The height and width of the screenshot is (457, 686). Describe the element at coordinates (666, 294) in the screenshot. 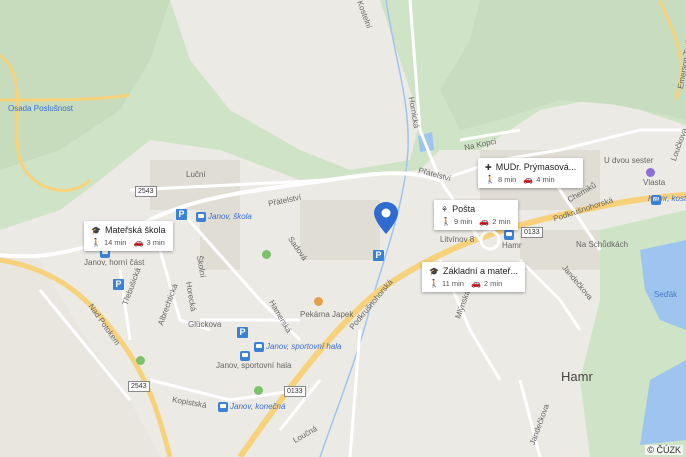

I see `place-label-sedak: Seďák` at that location.